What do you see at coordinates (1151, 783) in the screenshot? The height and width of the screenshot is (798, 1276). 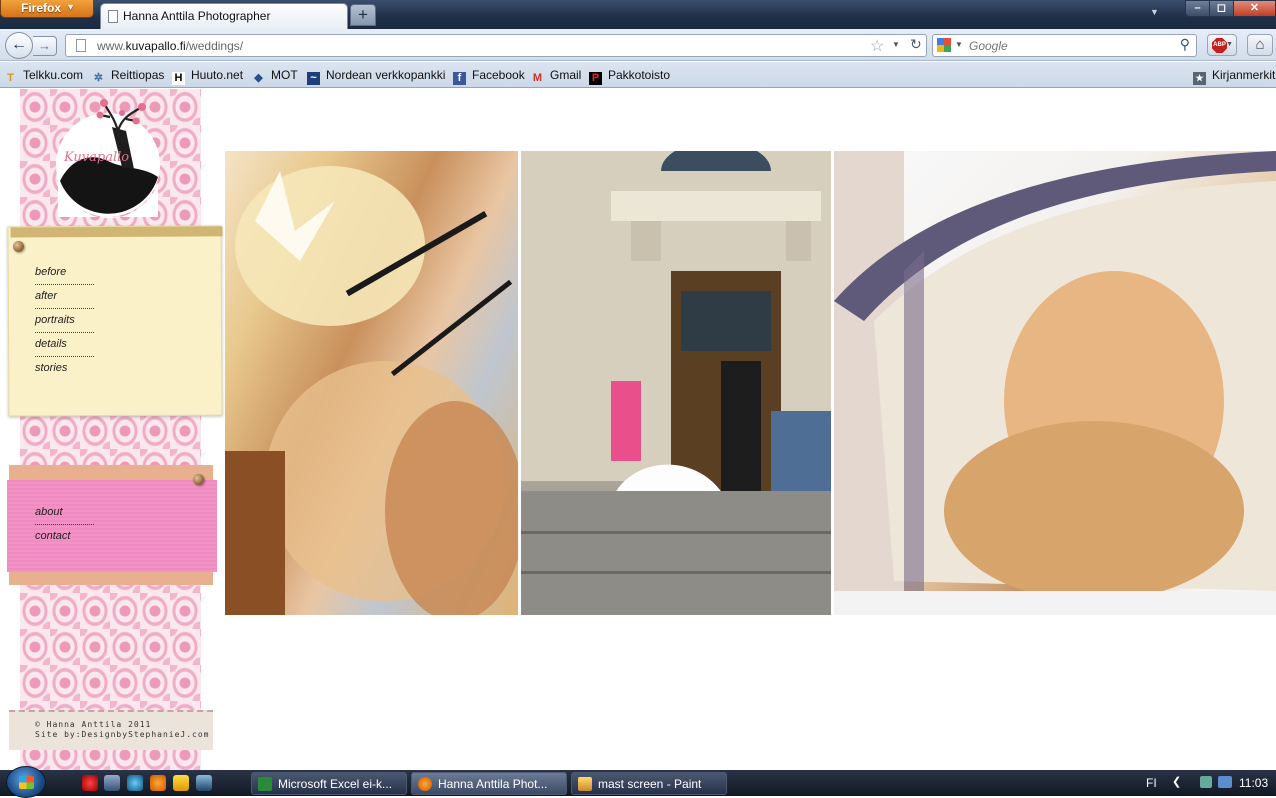 I see `language-indicator: FI` at bounding box center [1151, 783].